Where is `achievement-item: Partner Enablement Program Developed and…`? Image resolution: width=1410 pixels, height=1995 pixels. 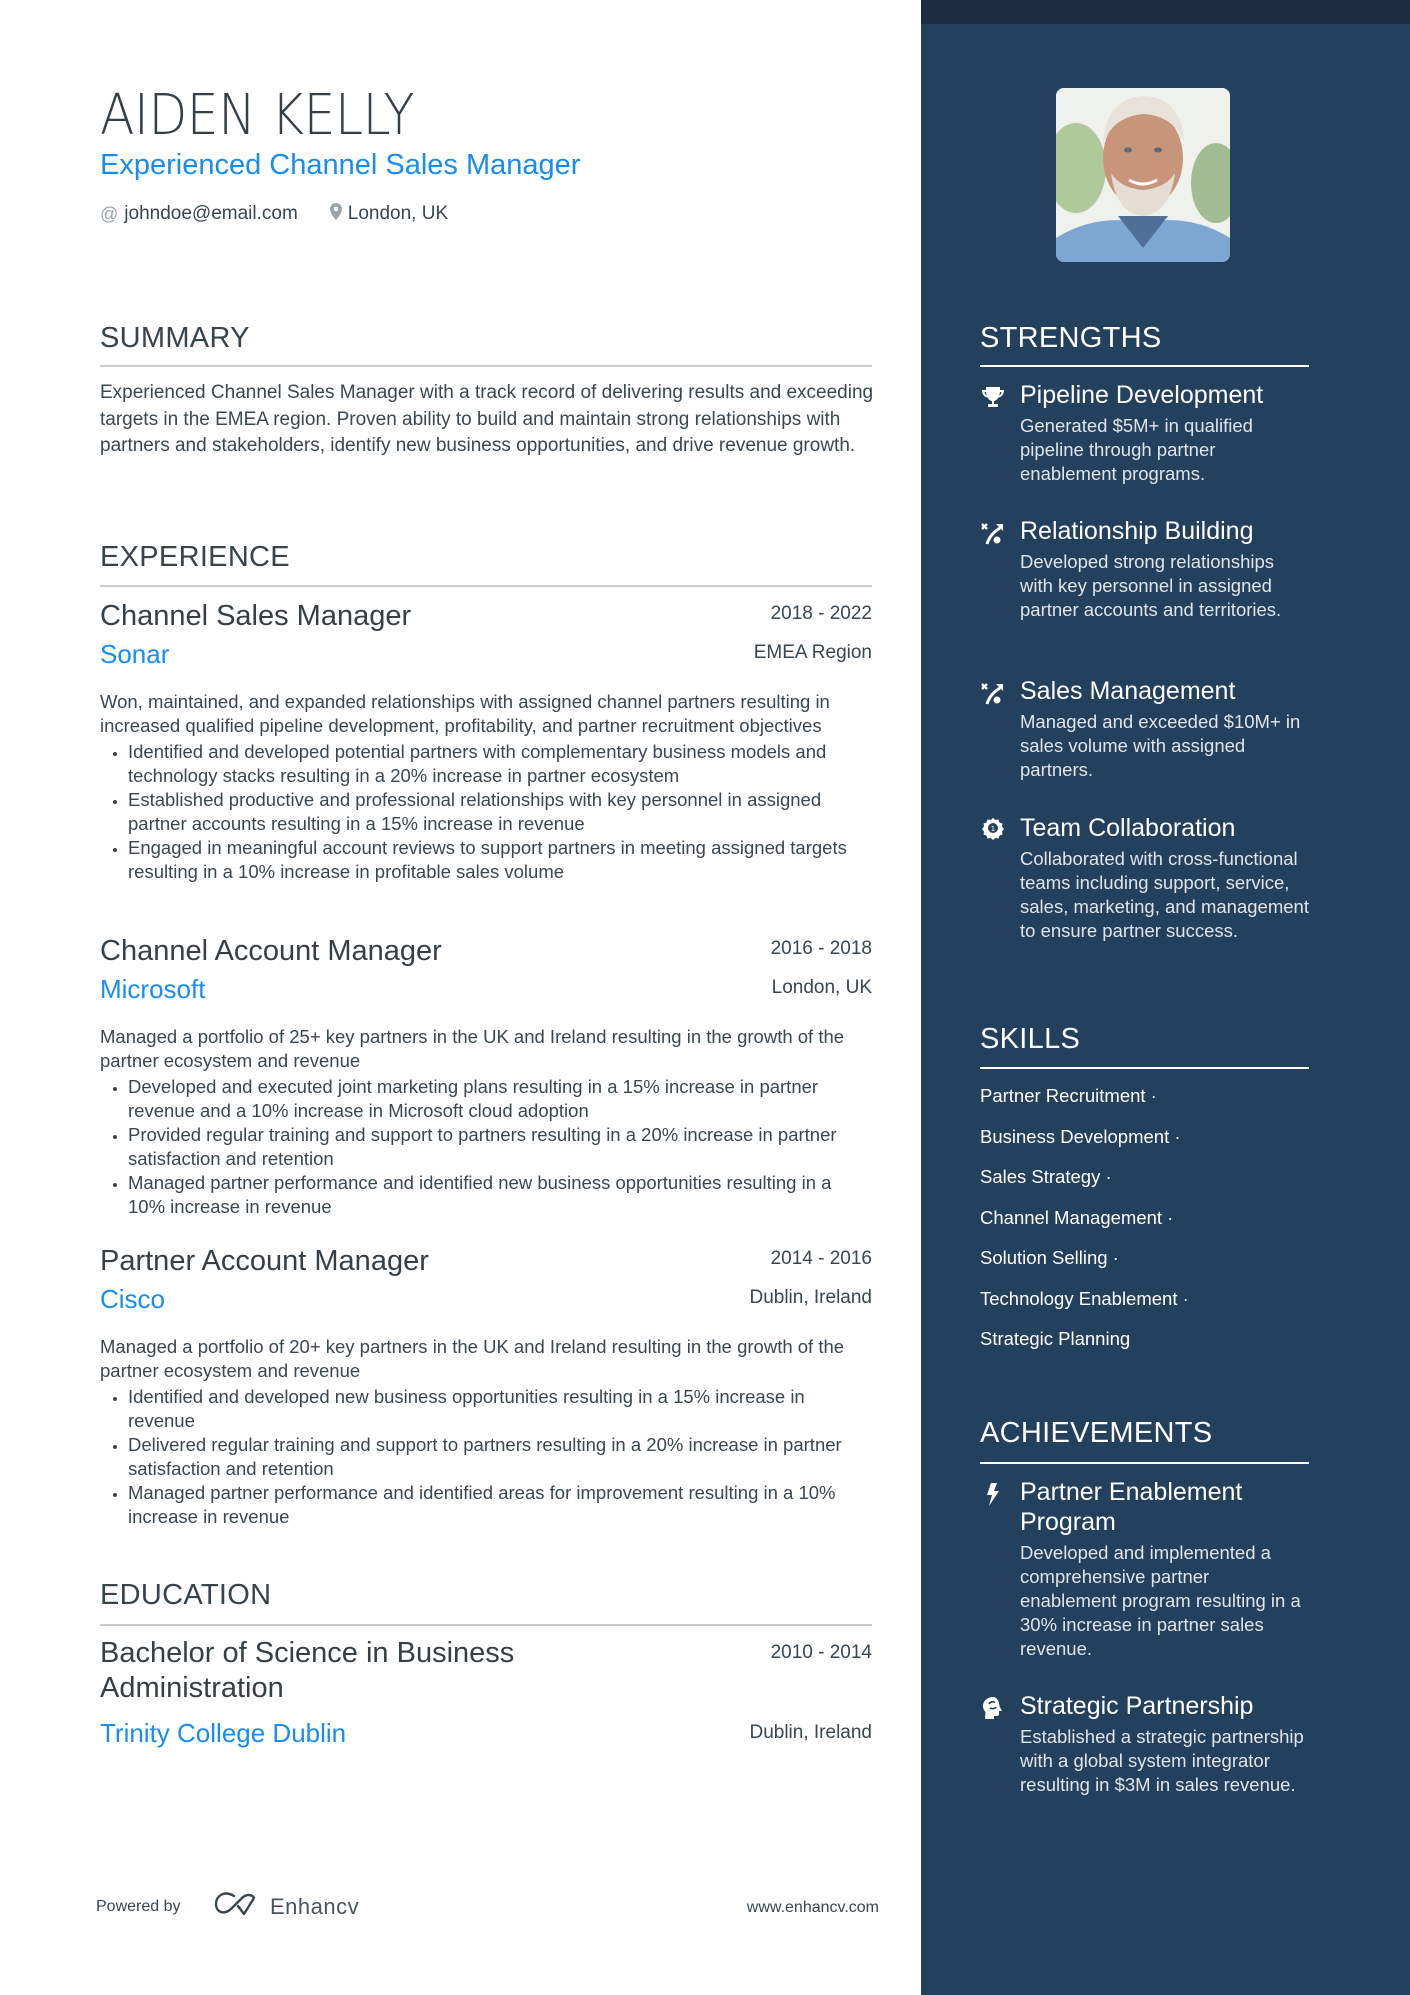
achievement-item: Partner Enablement Program Developed and… is located at coordinates (1145, 1569).